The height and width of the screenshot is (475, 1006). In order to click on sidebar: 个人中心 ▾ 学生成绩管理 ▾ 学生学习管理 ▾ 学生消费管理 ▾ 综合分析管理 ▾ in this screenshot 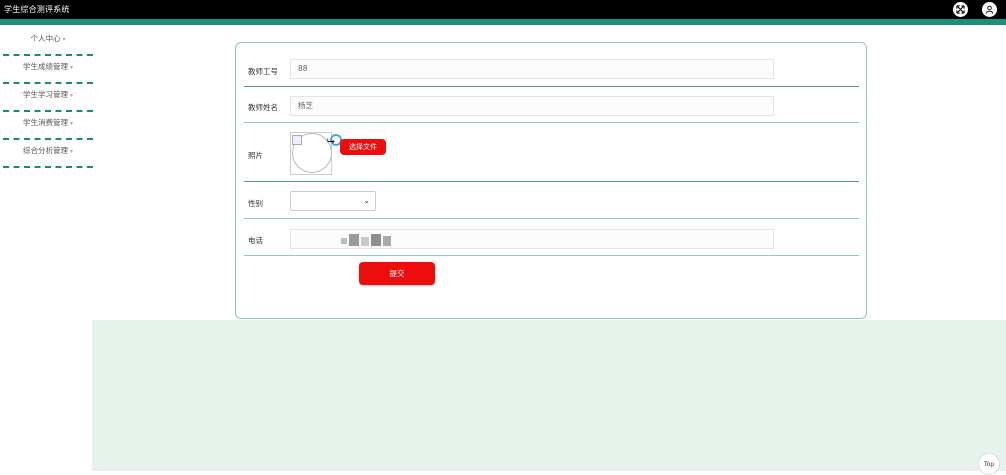, I will do `click(48, 100)`.